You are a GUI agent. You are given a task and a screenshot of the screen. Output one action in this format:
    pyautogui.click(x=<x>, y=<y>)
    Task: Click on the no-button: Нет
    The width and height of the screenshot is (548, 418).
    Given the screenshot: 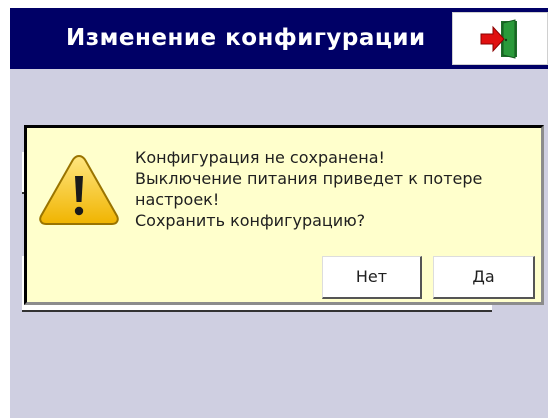 What is the action you would take?
    pyautogui.click(x=372, y=277)
    